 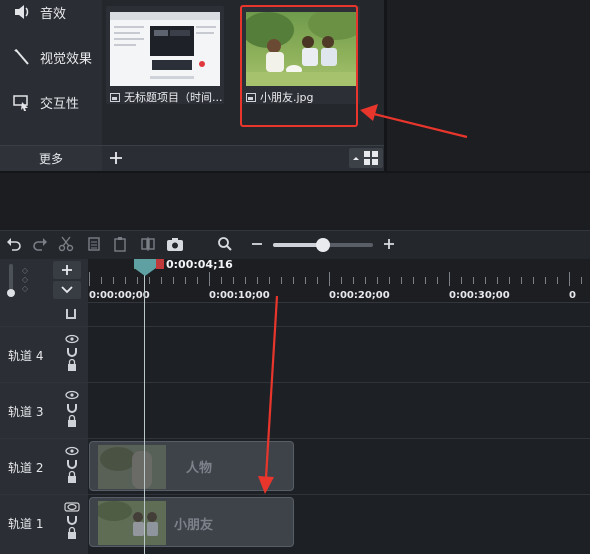 I want to click on sidebar-item-interactivity: 交互性, so click(x=51, y=102).